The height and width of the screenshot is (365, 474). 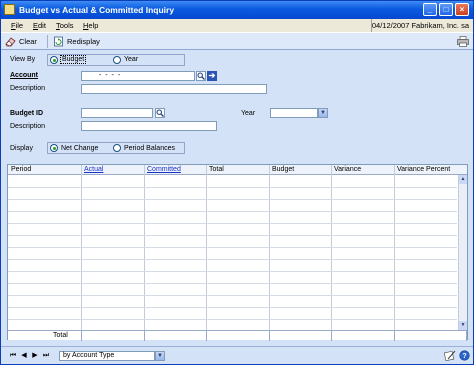 What do you see at coordinates (138, 76) in the screenshot?
I see `account-field: - - - -` at bounding box center [138, 76].